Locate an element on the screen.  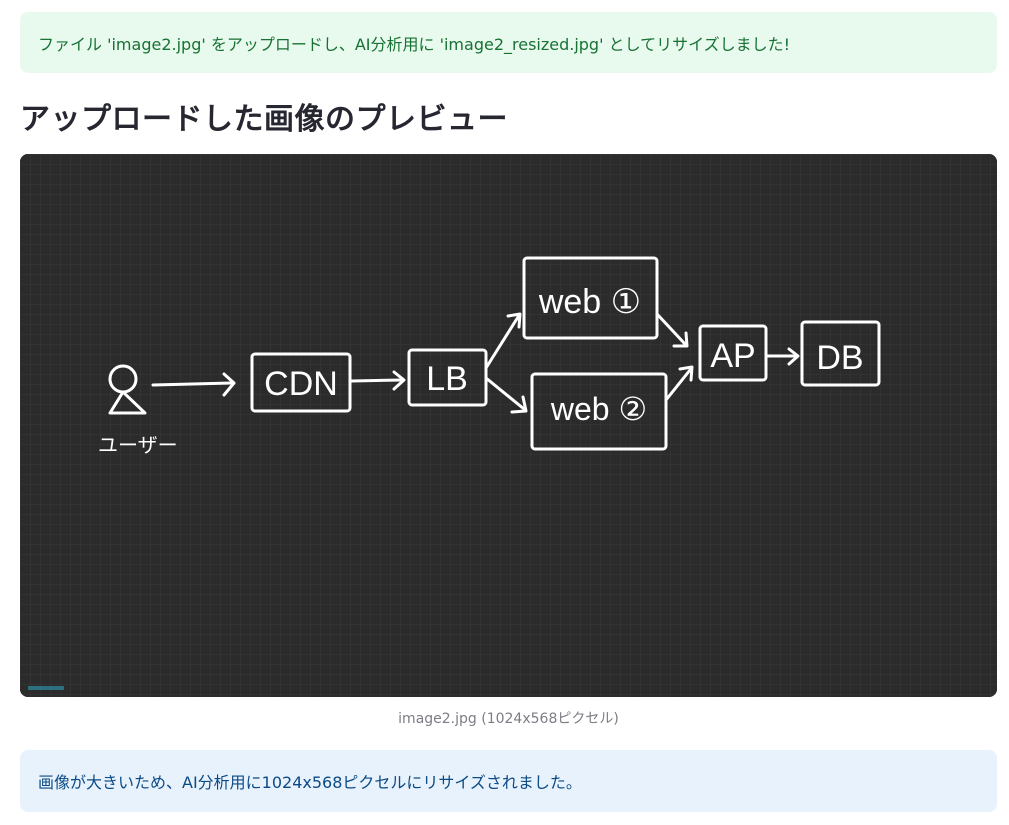
page-title: アップロードした画像のプレビュー is located at coordinates (264, 119).